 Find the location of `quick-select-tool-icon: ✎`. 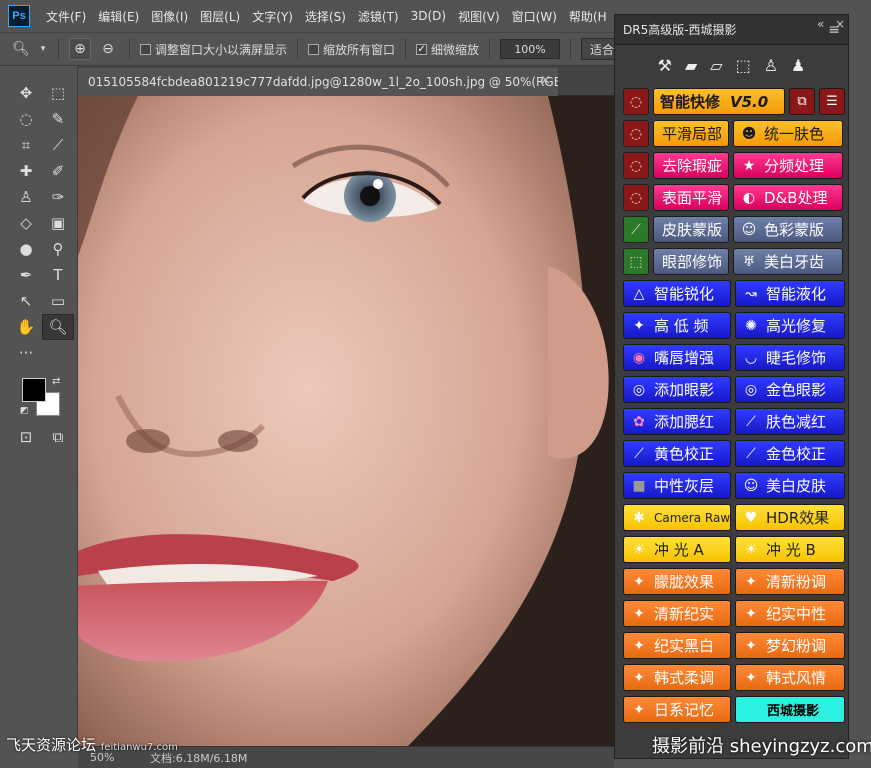

quick-select-tool-icon: ✎ is located at coordinates (58, 119).